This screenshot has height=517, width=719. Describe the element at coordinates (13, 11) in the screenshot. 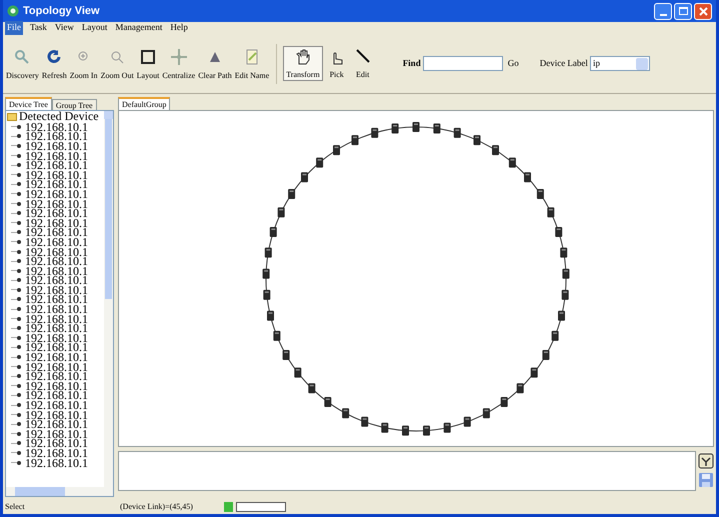

I see `app-icon` at that location.